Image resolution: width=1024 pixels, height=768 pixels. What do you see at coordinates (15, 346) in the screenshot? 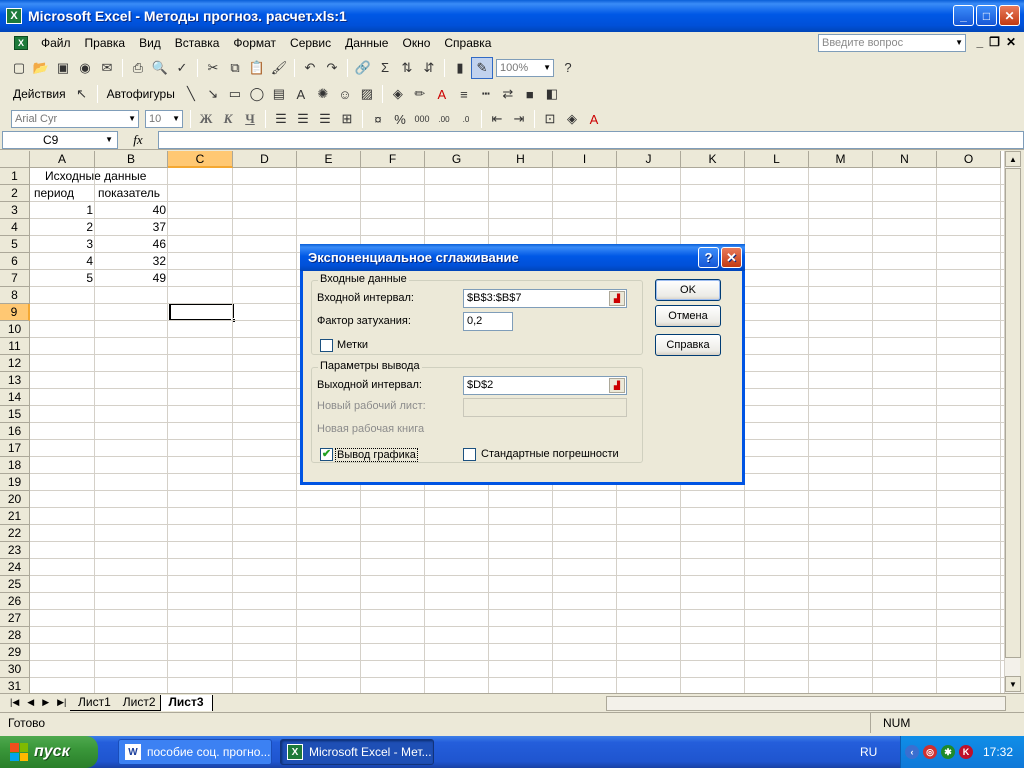
I see `row-header-11: 11` at bounding box center [15, 346].